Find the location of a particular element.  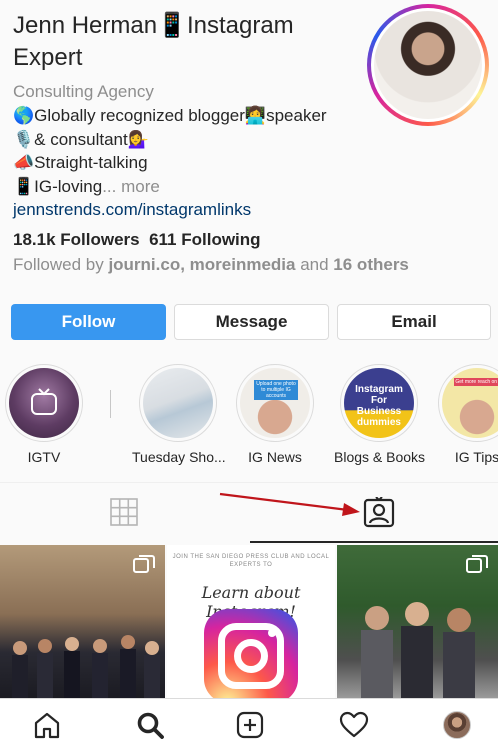

highlight-label: Blogs & Books is located at coordinates (380, 457).